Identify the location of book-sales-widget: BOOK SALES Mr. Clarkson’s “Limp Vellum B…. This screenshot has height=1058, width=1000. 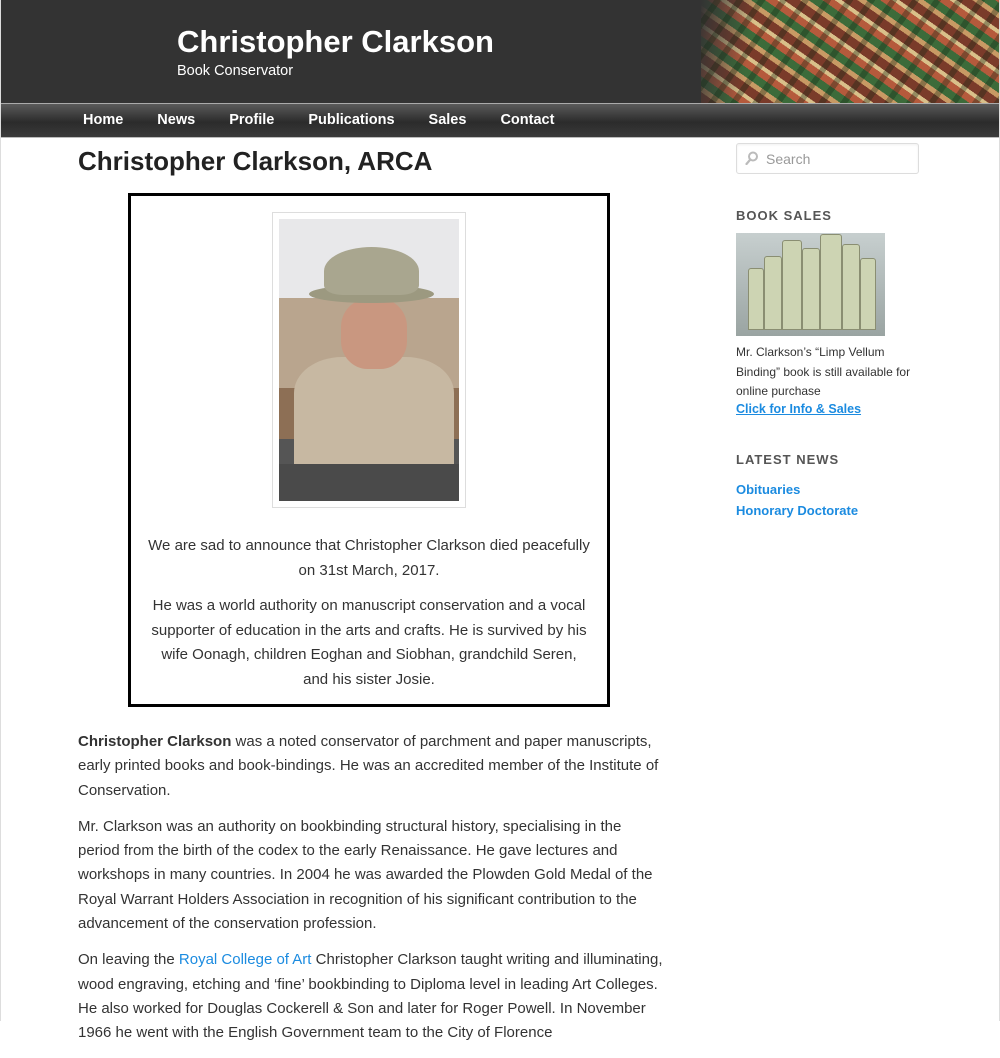
(828, 312).